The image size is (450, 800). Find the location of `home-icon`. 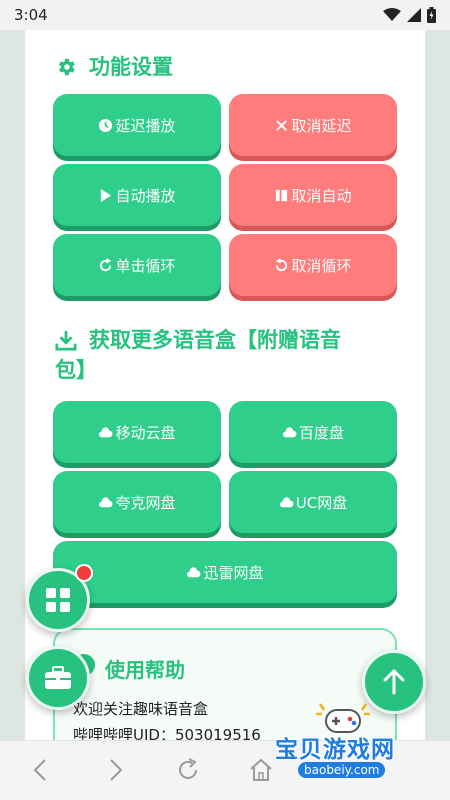

home-icon is located at coordinates (261, 770).